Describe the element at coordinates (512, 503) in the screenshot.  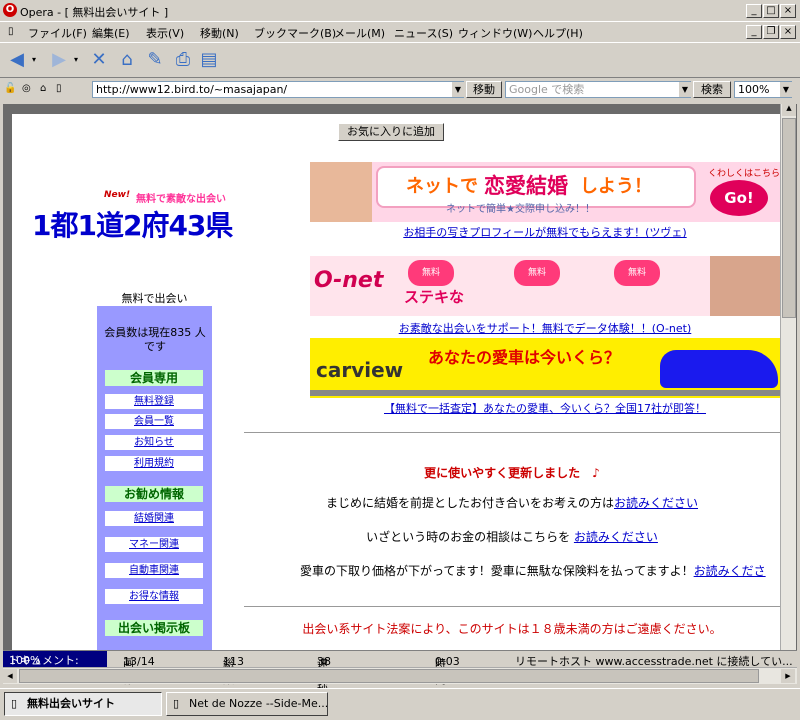
I see `info-line-marriage: まじめに結婚を前提としたお付き合いをお考えの方はお読みください` at that location.